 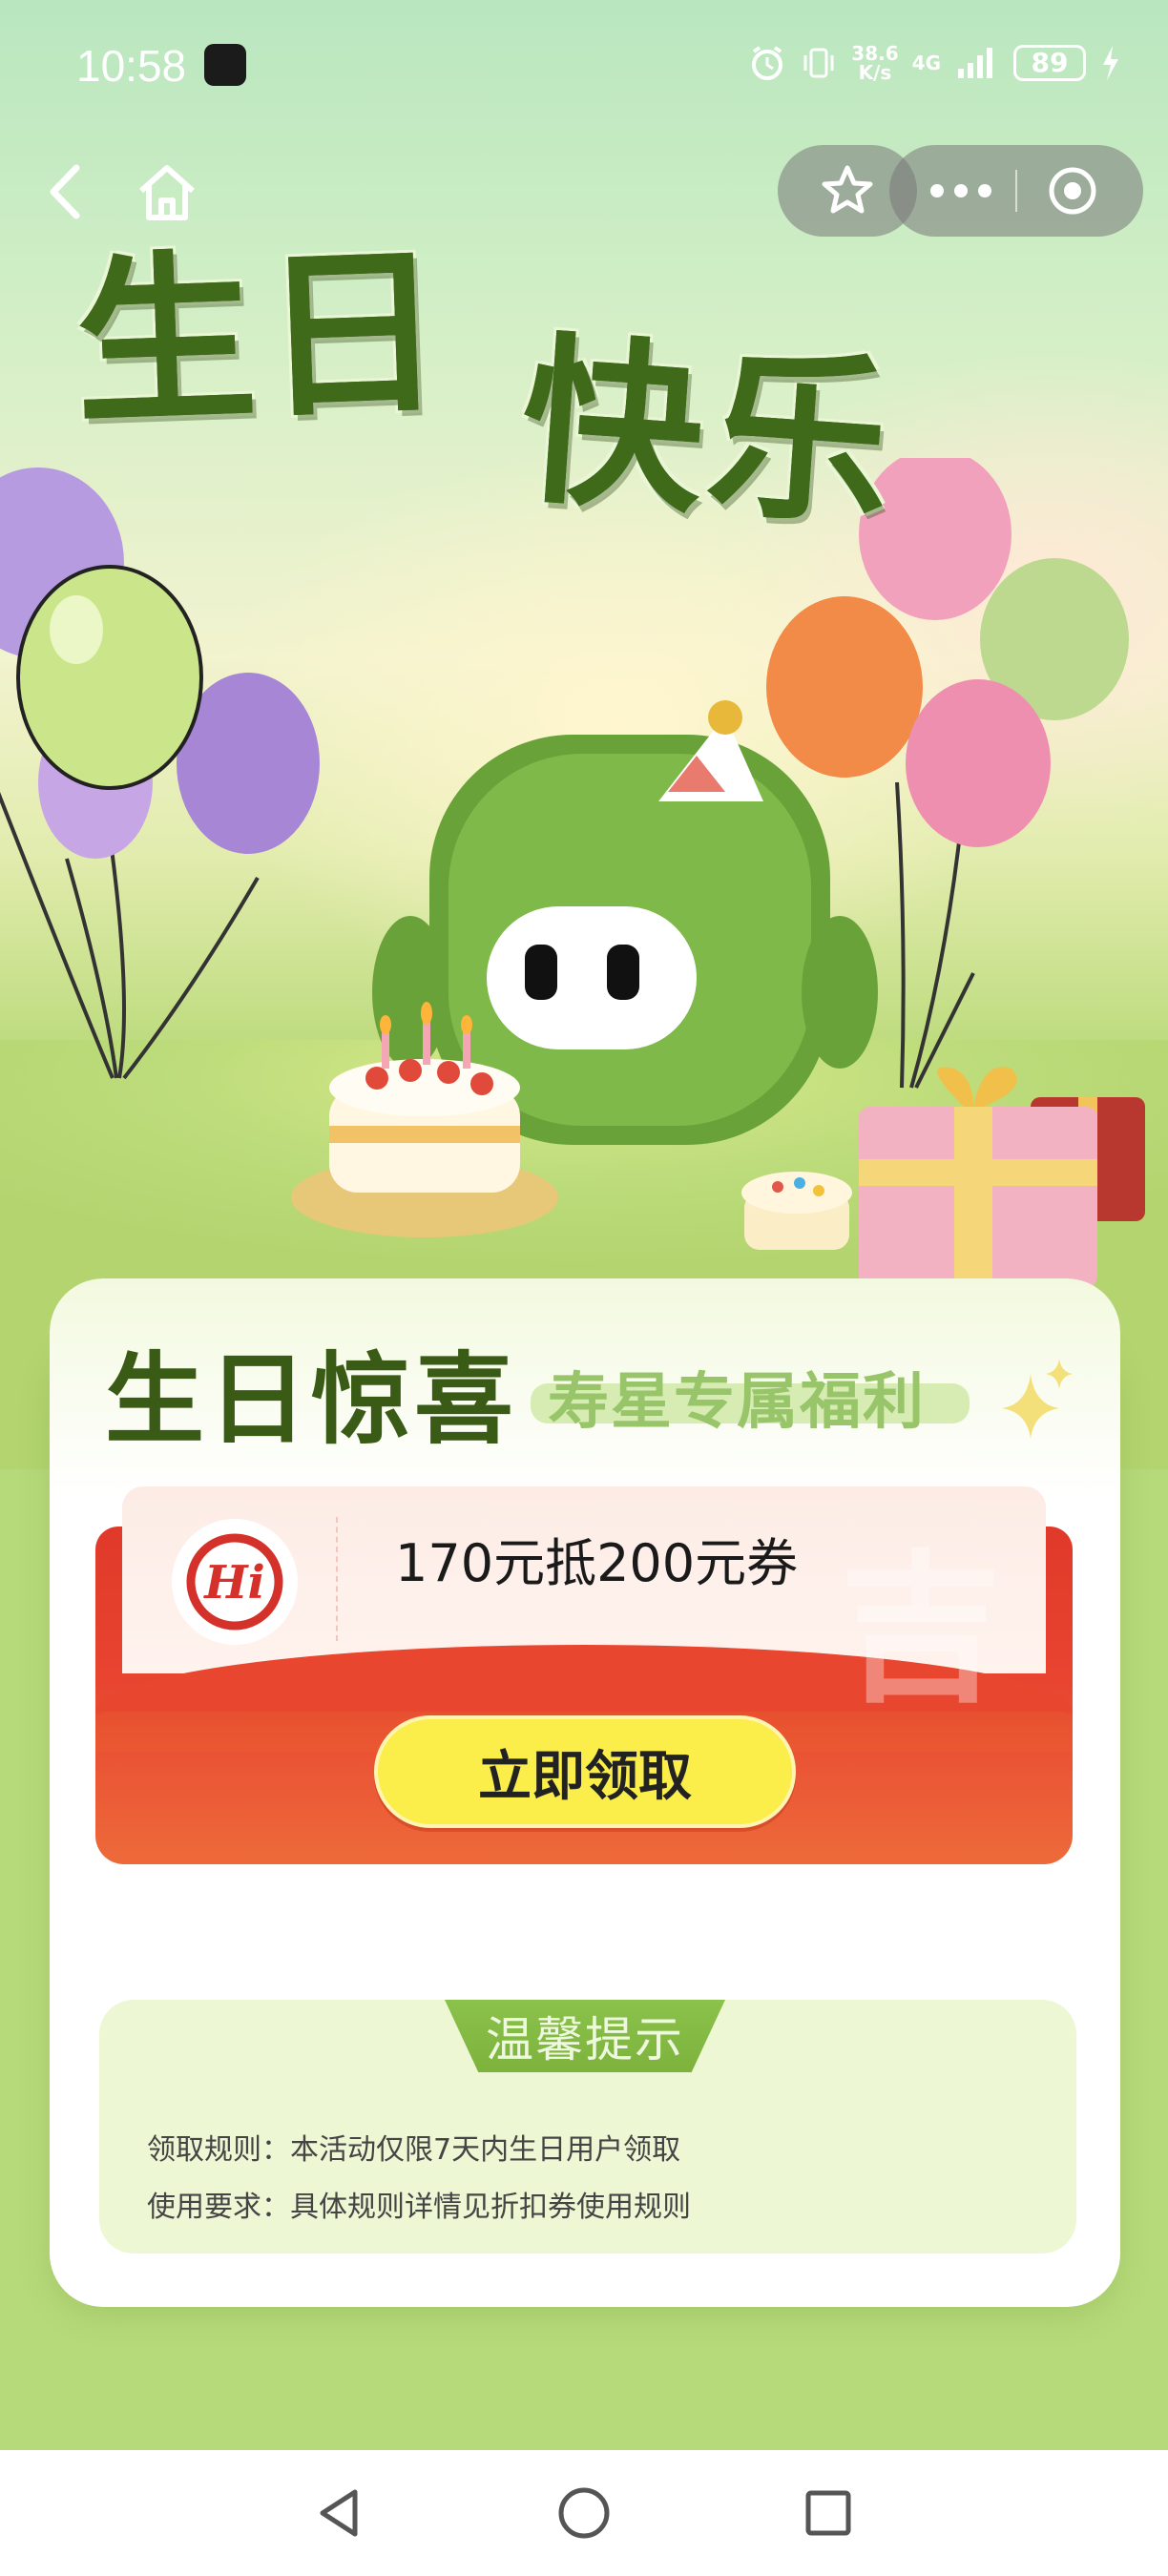 I want to click on battery-indicator: 89, so click(x=1049, y=63).